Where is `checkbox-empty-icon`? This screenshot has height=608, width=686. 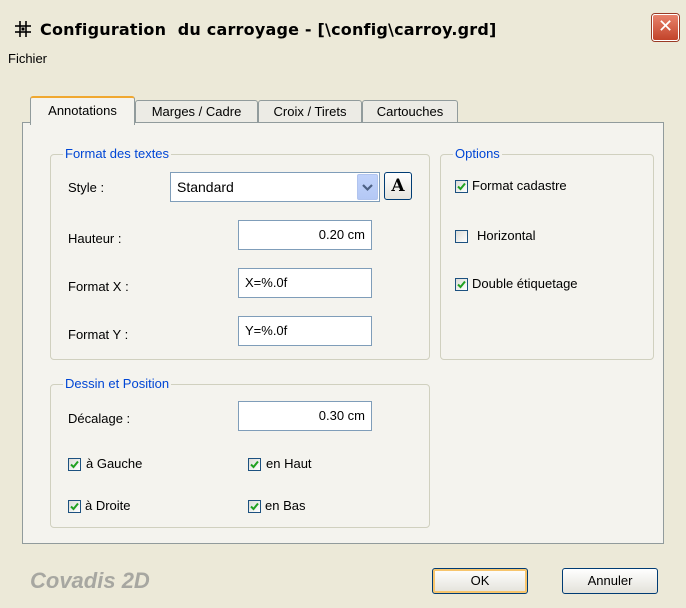
checkbox-empty-icon is located at coordinates (461, 236).